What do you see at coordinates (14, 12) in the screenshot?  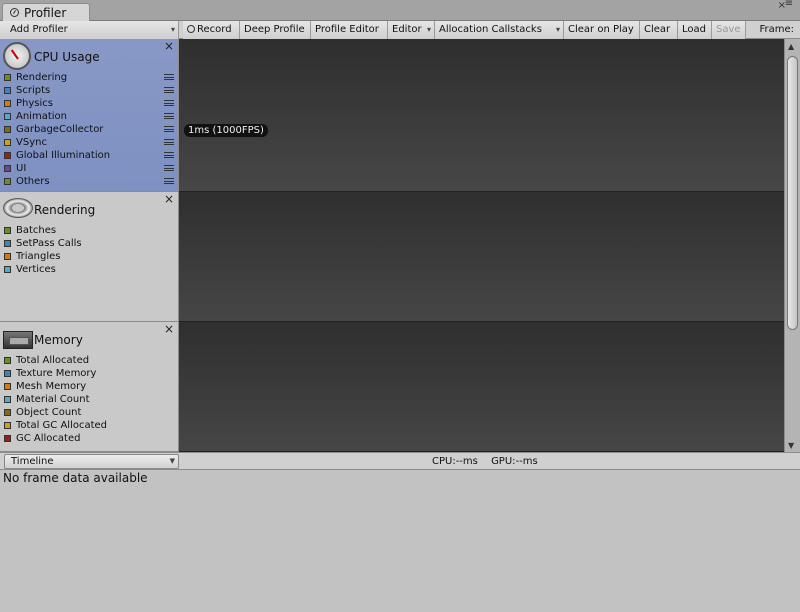 I see `profiler-gauge-icon` at bounding box center [14, 12].